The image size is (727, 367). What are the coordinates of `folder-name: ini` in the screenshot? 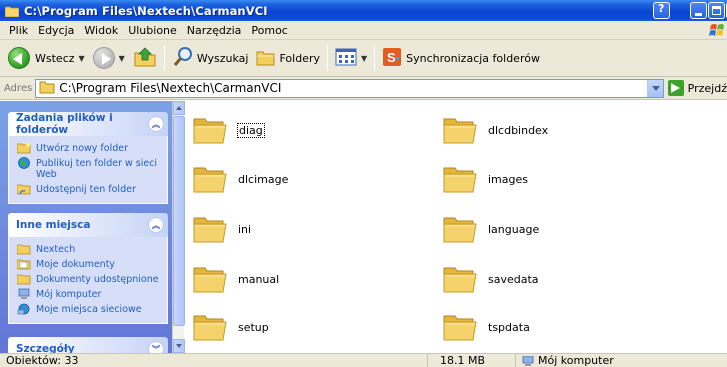 It's located at (245, 229).